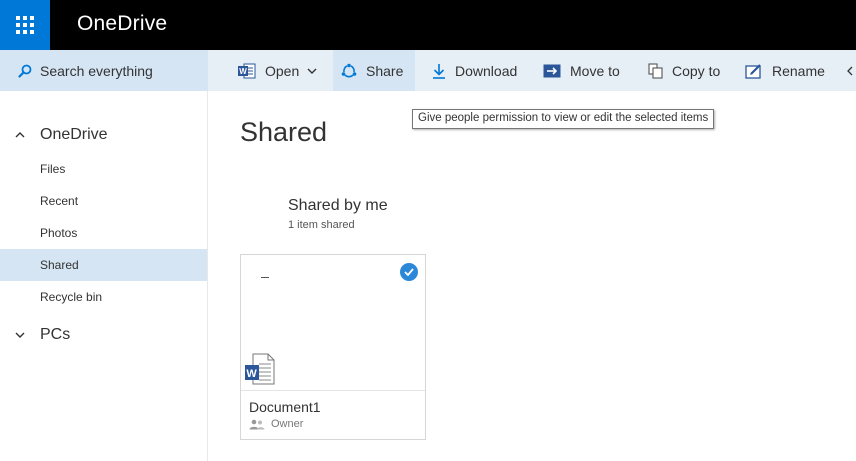  I want to click on file-owner: Owner, so click(276, 424).